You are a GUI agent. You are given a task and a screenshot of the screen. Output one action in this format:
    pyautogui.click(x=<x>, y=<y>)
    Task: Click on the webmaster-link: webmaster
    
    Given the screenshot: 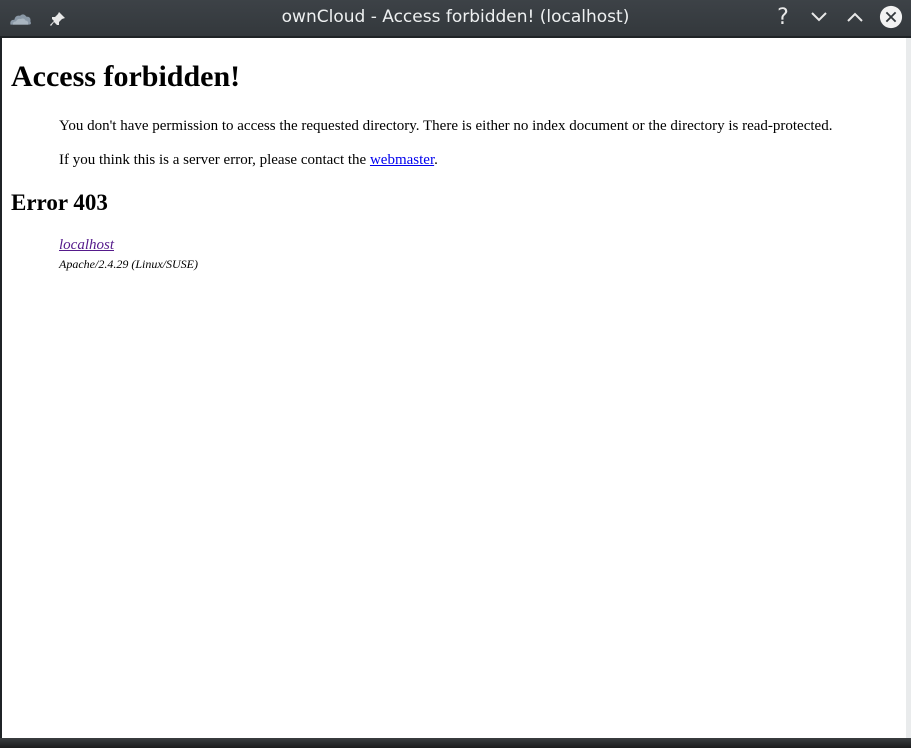 What is the action you would take?
    pyautogui.click(x=402, y=160)
    